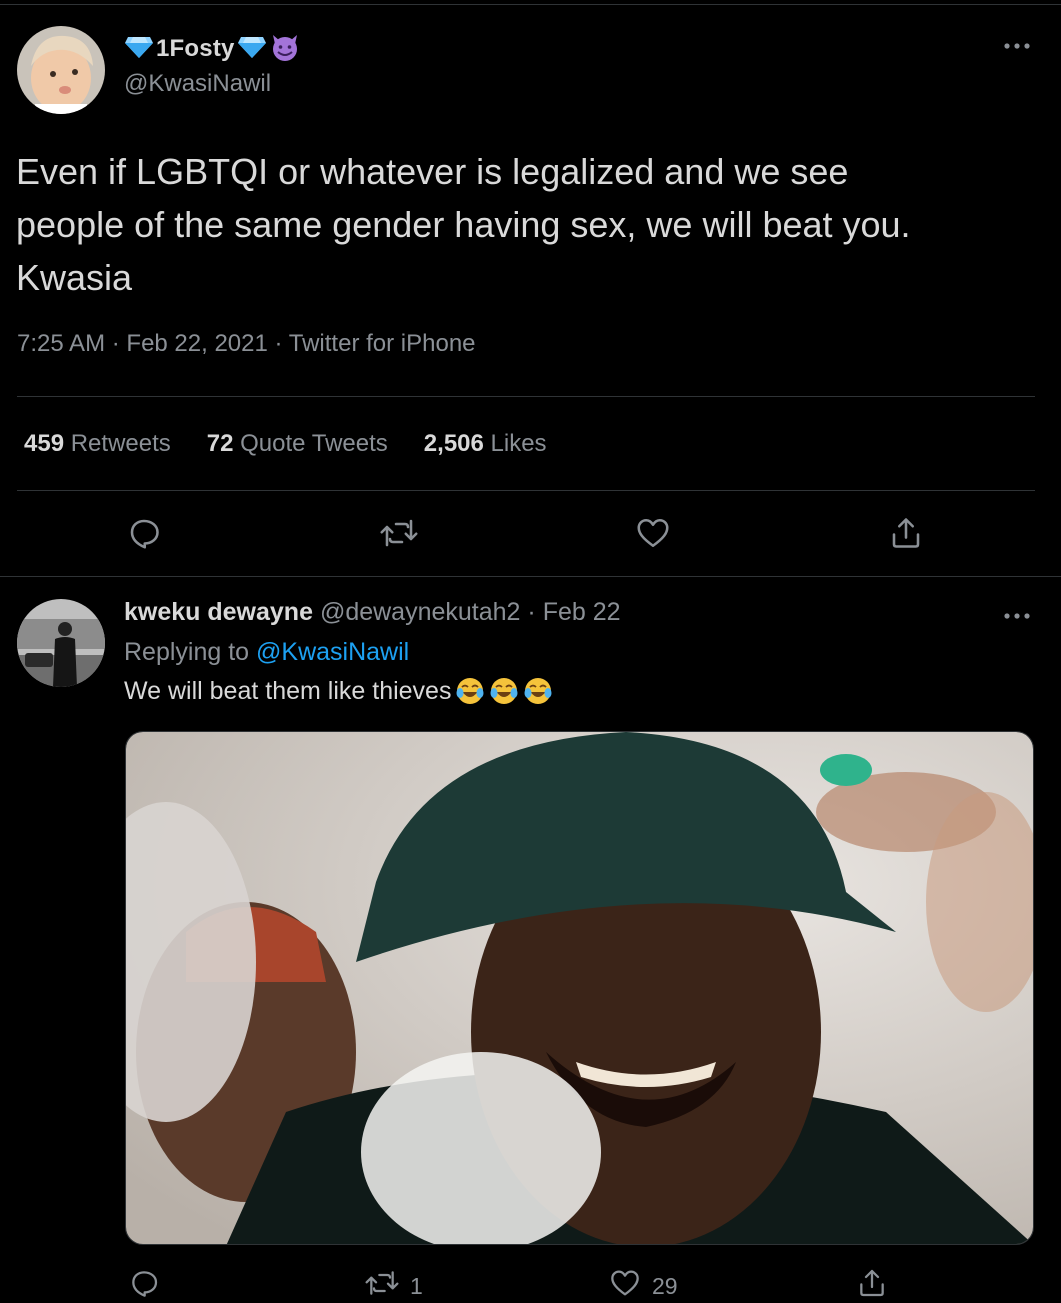 This screenshot has width=1061, height=1303. Describe the element at coordinates (61, 343) in the screenshot. I see `tweet-time: 7:25 AM` at that location.